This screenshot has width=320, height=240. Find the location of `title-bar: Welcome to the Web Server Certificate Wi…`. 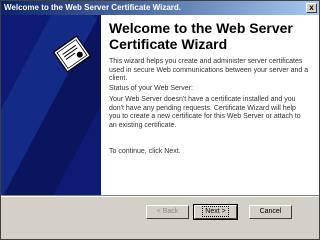

title-bar: Welcome to the Web Server Certificate Wi… is located at coordinates (160, 8).